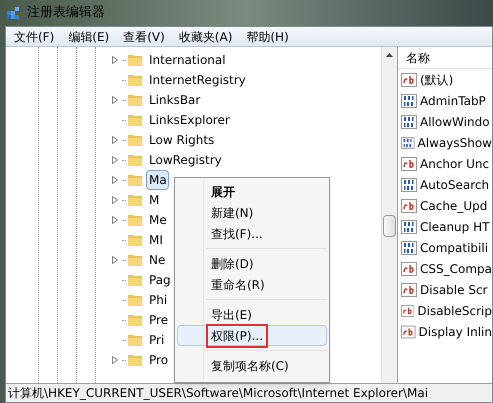  Describe the element at coordinates (89, 37) in the screenshot. I see `menu-item: 编辑(E)` at that location.